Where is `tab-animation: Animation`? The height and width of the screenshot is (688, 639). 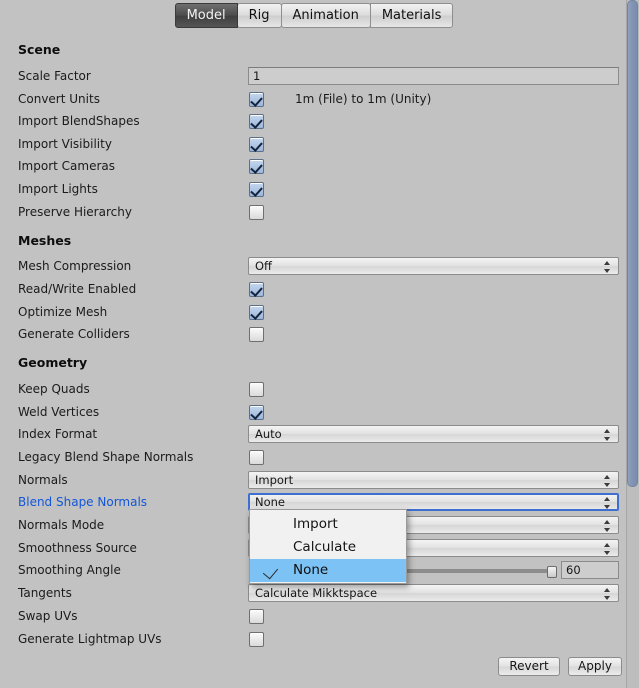 tab-animation: Animation is located at coordinates (325, 15).